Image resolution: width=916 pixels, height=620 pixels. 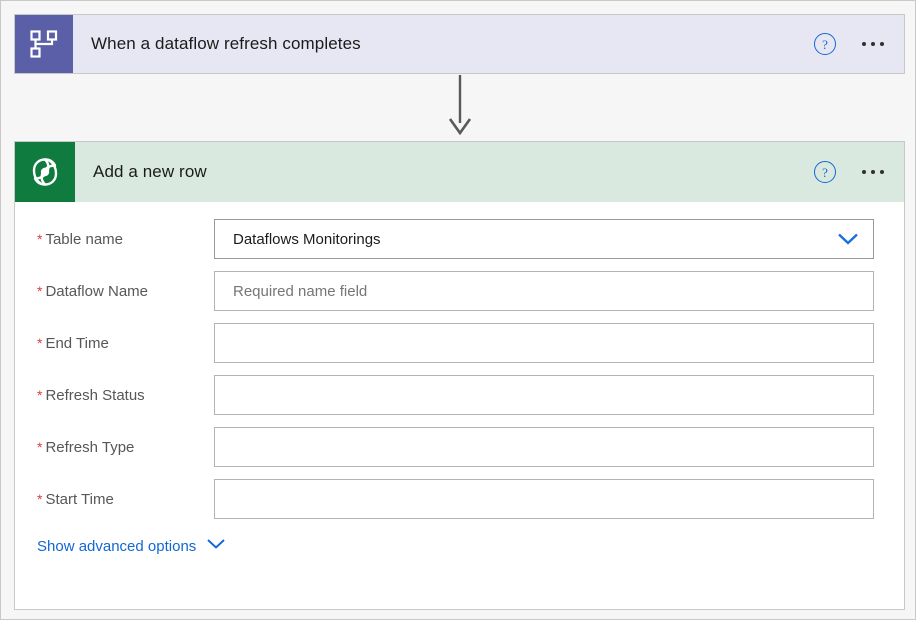 What do you see at coordinates (859, 172) in the screenshot?
I see `action-header-actions: ?` at bounding box center [859, 172].